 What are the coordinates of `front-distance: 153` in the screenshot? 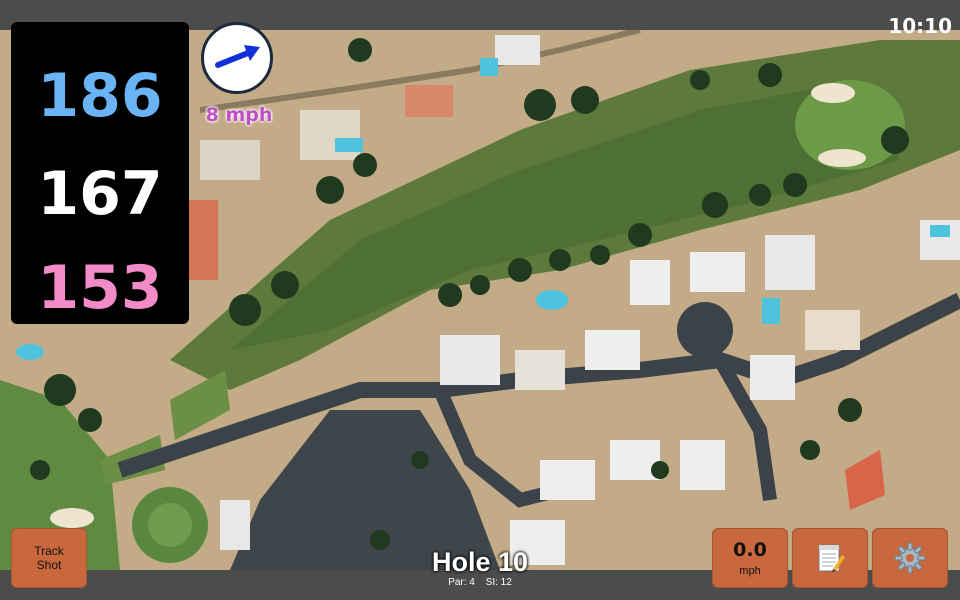 It's located at (100, 288).